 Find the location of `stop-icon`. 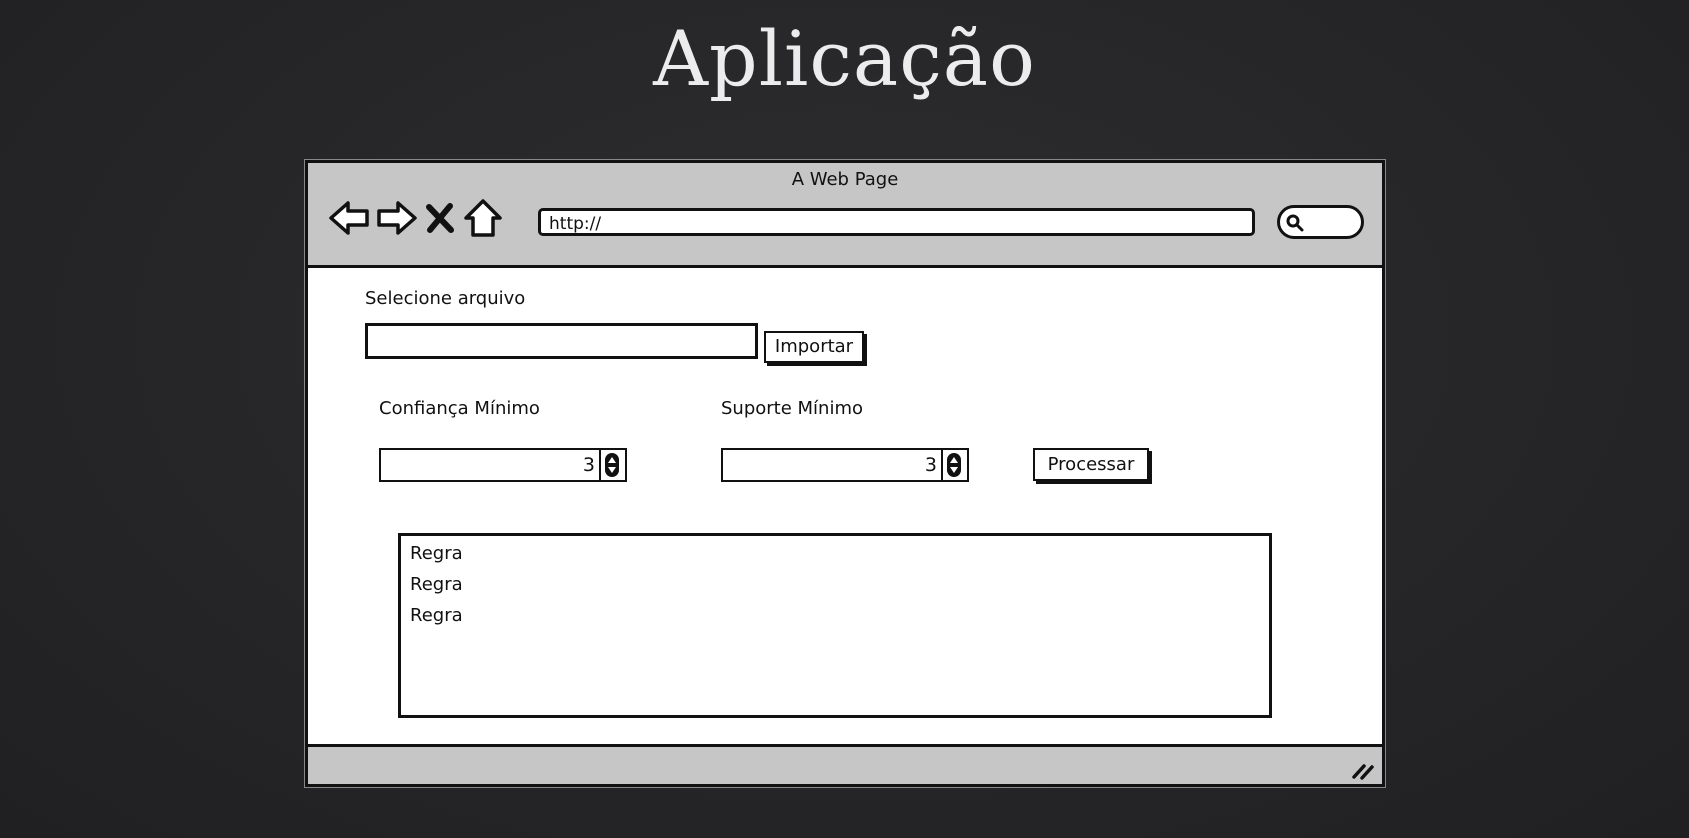

stop-icon is located at coordinates (440, 218).